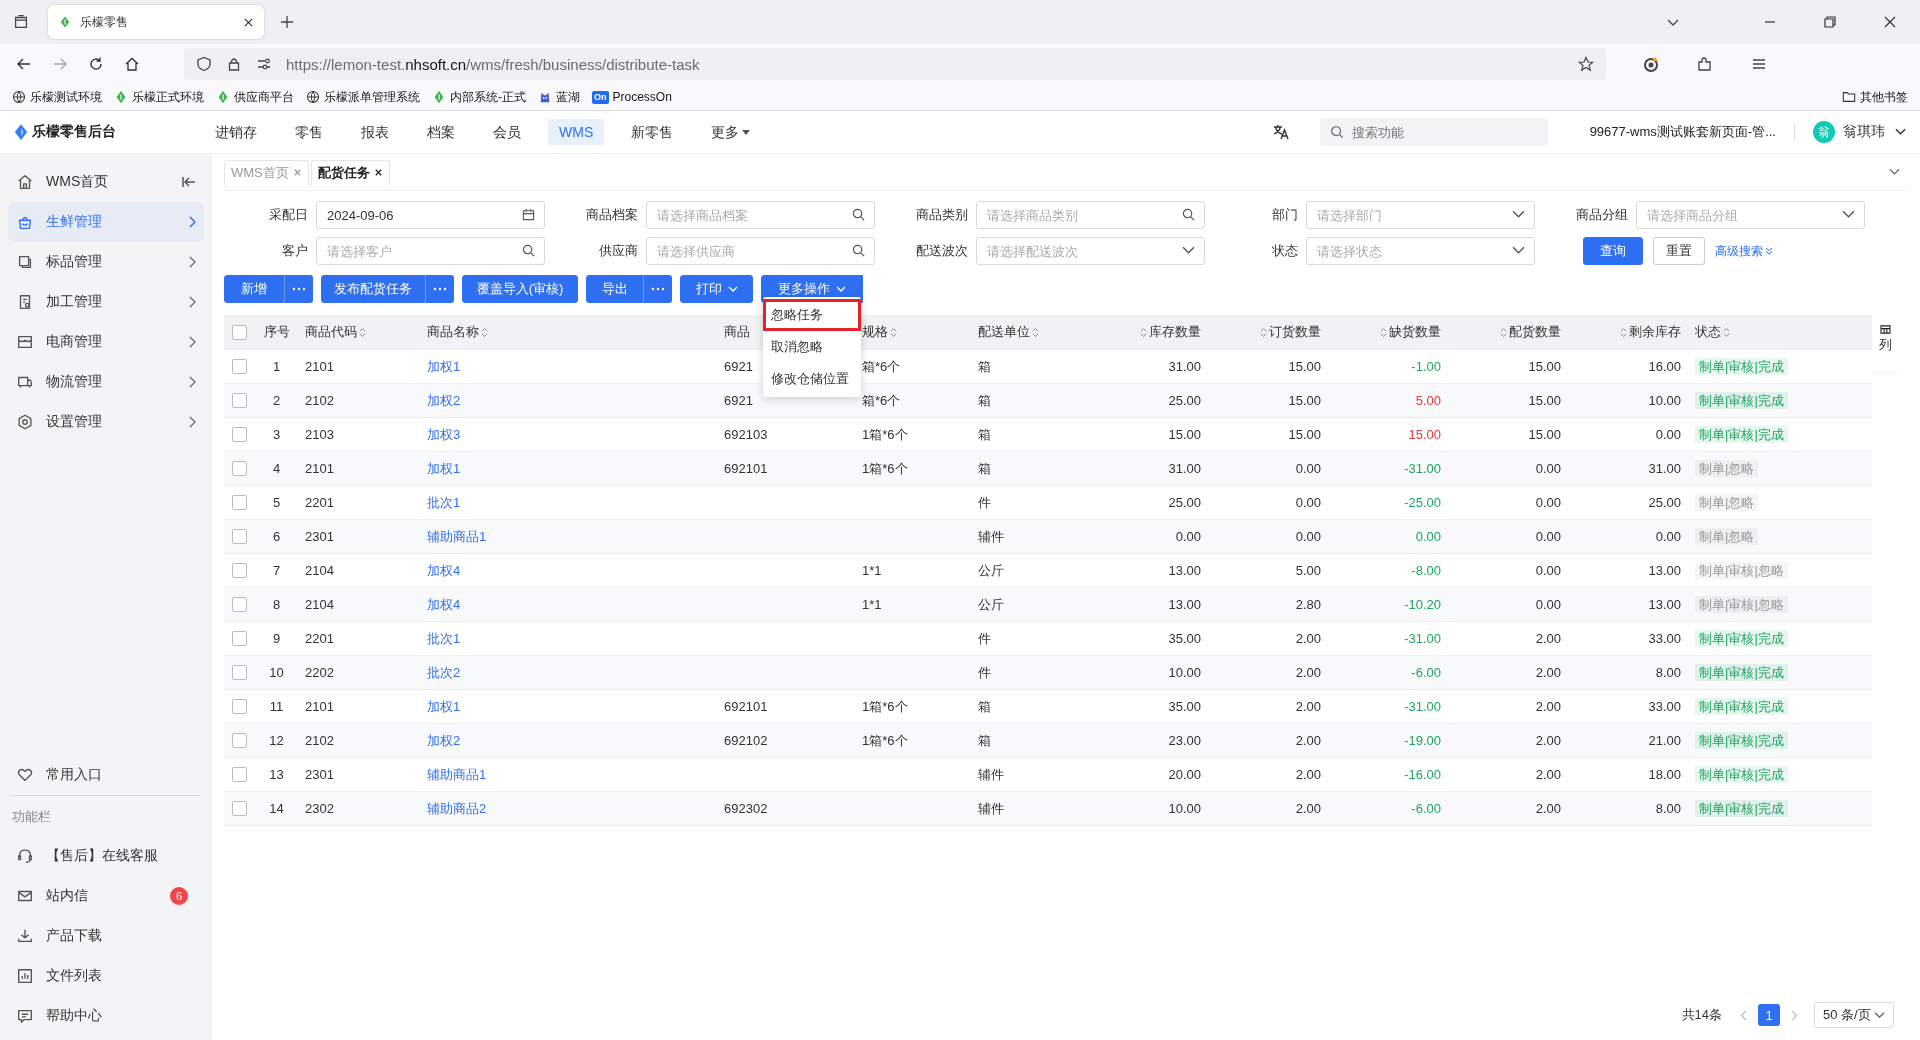 This screenshot has width=1920, height=1040. I want to click on filter-field: 请选择客户, so click(430, 251).